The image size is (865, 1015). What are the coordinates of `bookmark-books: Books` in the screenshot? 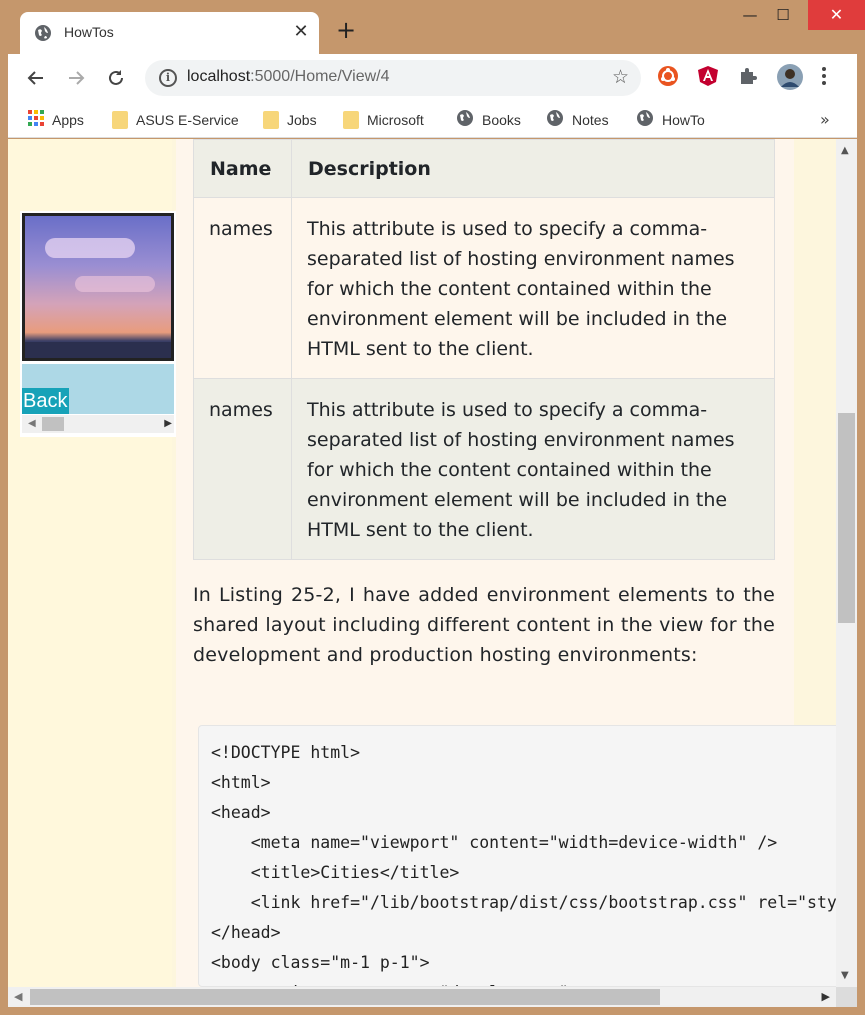 It's located at (488, 120).